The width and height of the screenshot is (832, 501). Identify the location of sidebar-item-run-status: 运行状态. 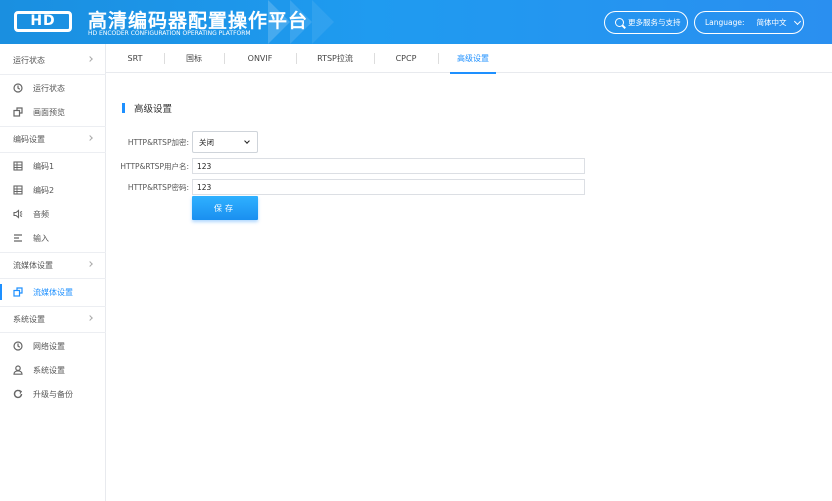
(53, 88).